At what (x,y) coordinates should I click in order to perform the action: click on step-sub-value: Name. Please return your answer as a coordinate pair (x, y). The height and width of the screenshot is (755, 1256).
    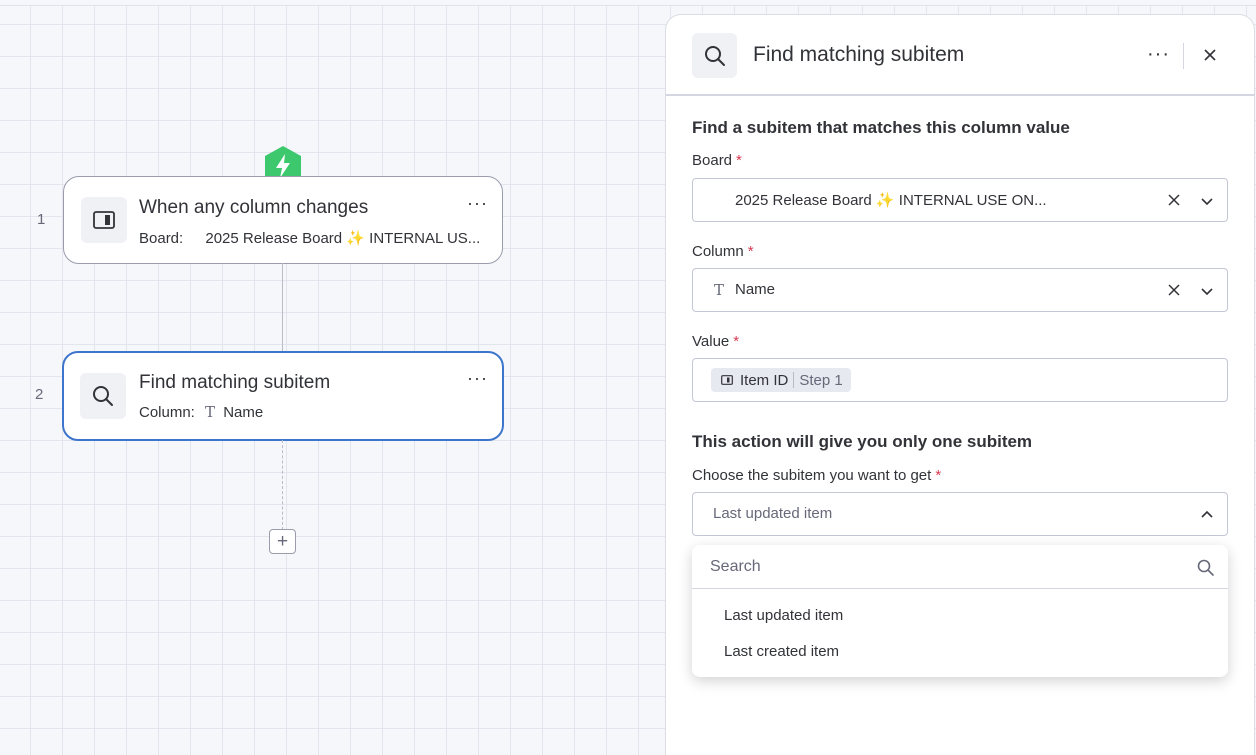
    Looking at the image, I should click on (243, 412).